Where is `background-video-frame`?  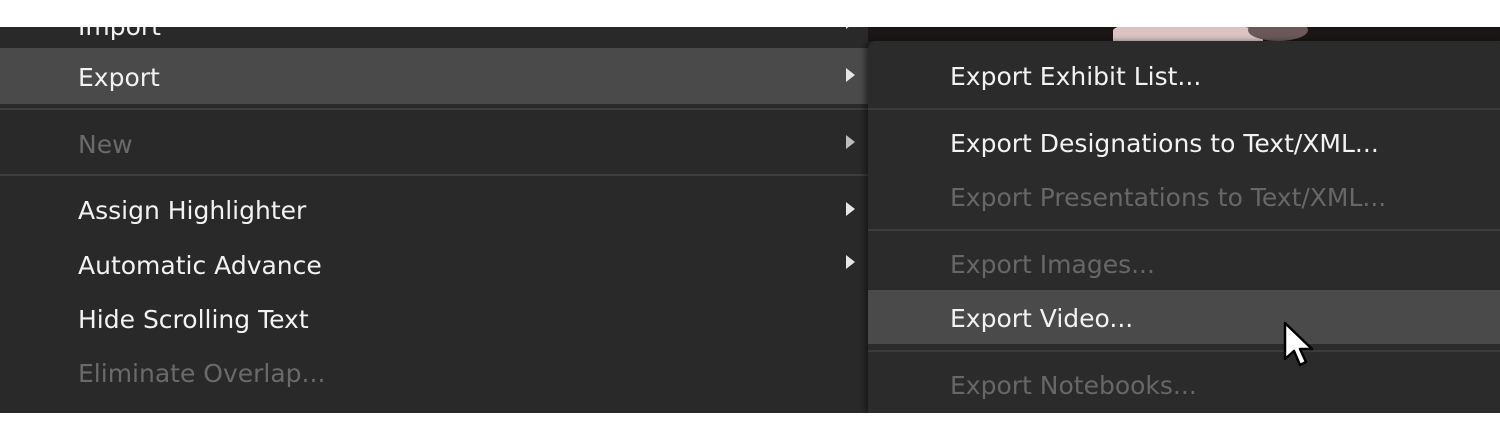 background-video-frame is located at coordinates (1184, 34).